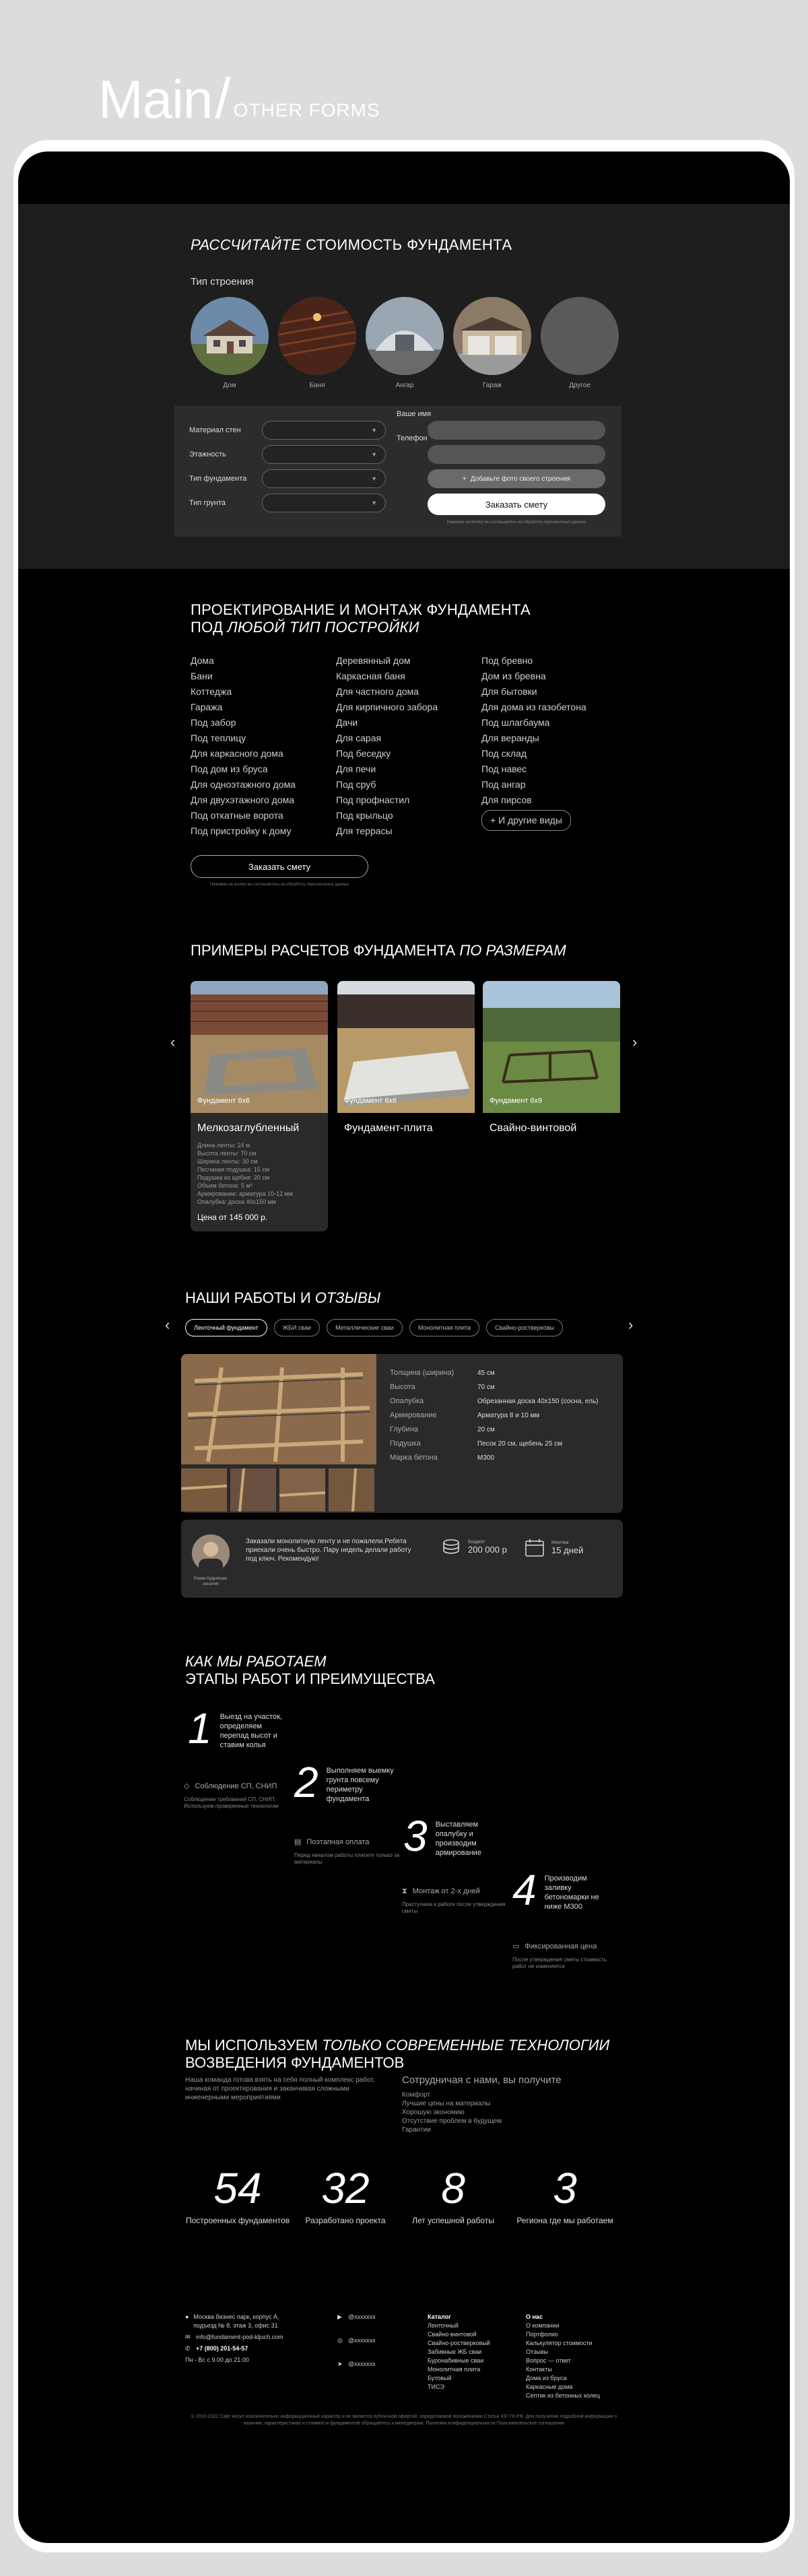 This screenshot has height=2576, width=808. Describe the element at coordinates (471, 2343) in the screenshot. I see `footer-link: Свайно-ростверковый` at that location.